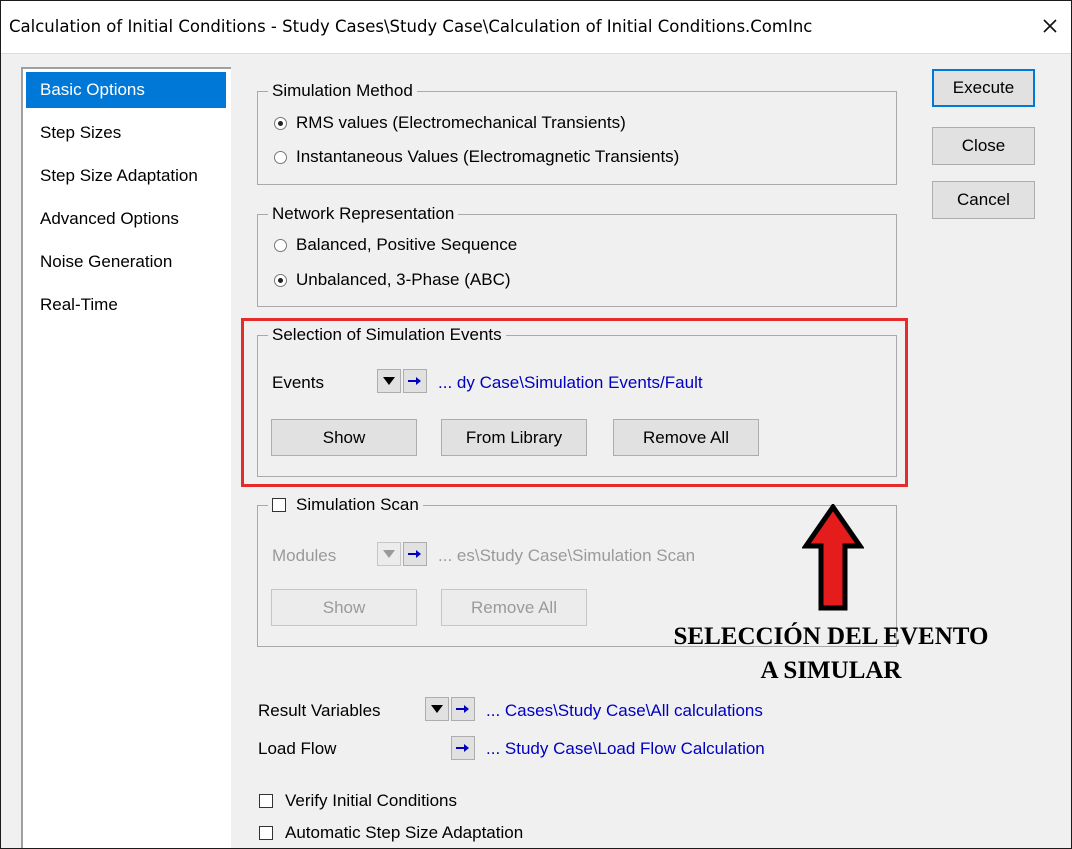 Image resolution: width=1072 pixels, height=849 pixels. I want to click on sidebar-item-real-time: Real-Time, so click(126, 305).